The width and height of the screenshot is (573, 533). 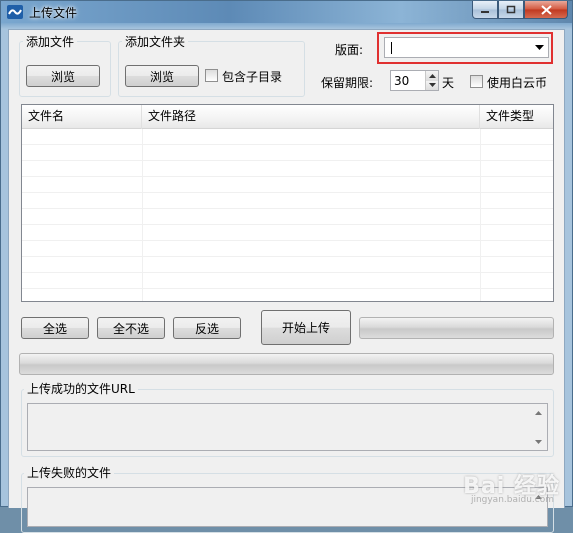 I want to click on use-baiyun-label: 使用白云币, so click(x=517, y=83).